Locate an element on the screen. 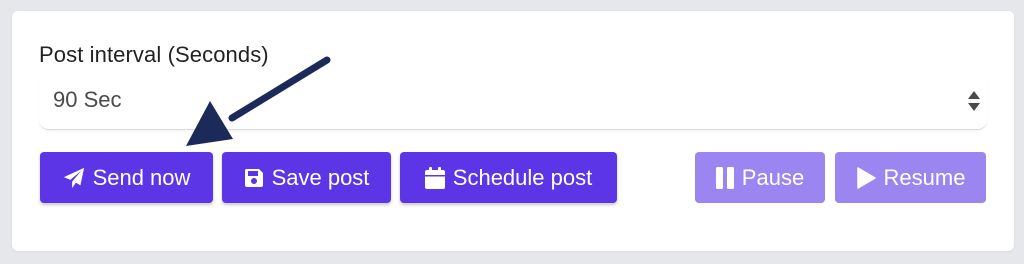  pause-button: Pause is located at coordinates (760, 177).